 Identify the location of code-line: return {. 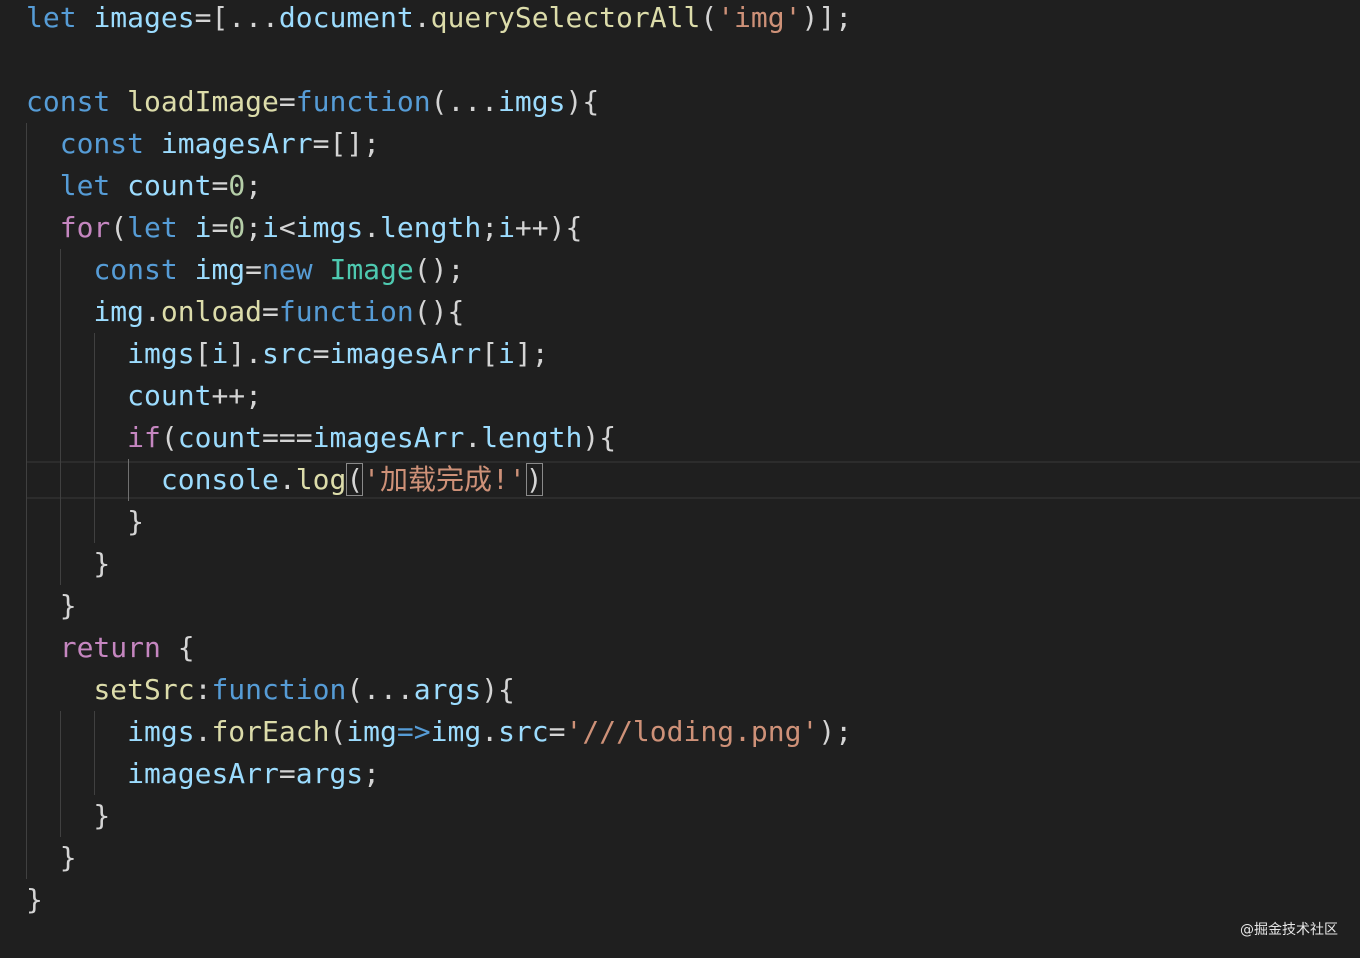
(439, 648).